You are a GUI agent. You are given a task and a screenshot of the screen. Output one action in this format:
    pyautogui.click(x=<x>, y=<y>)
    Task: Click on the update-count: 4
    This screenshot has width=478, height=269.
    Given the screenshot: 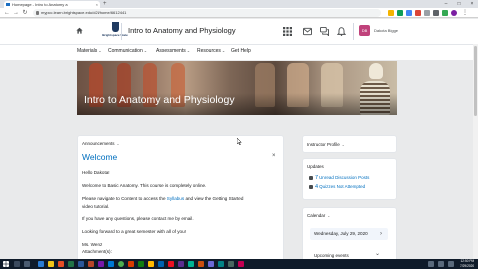 What is the action you would take?
    pyautogui.click(x=317, y=187)
    